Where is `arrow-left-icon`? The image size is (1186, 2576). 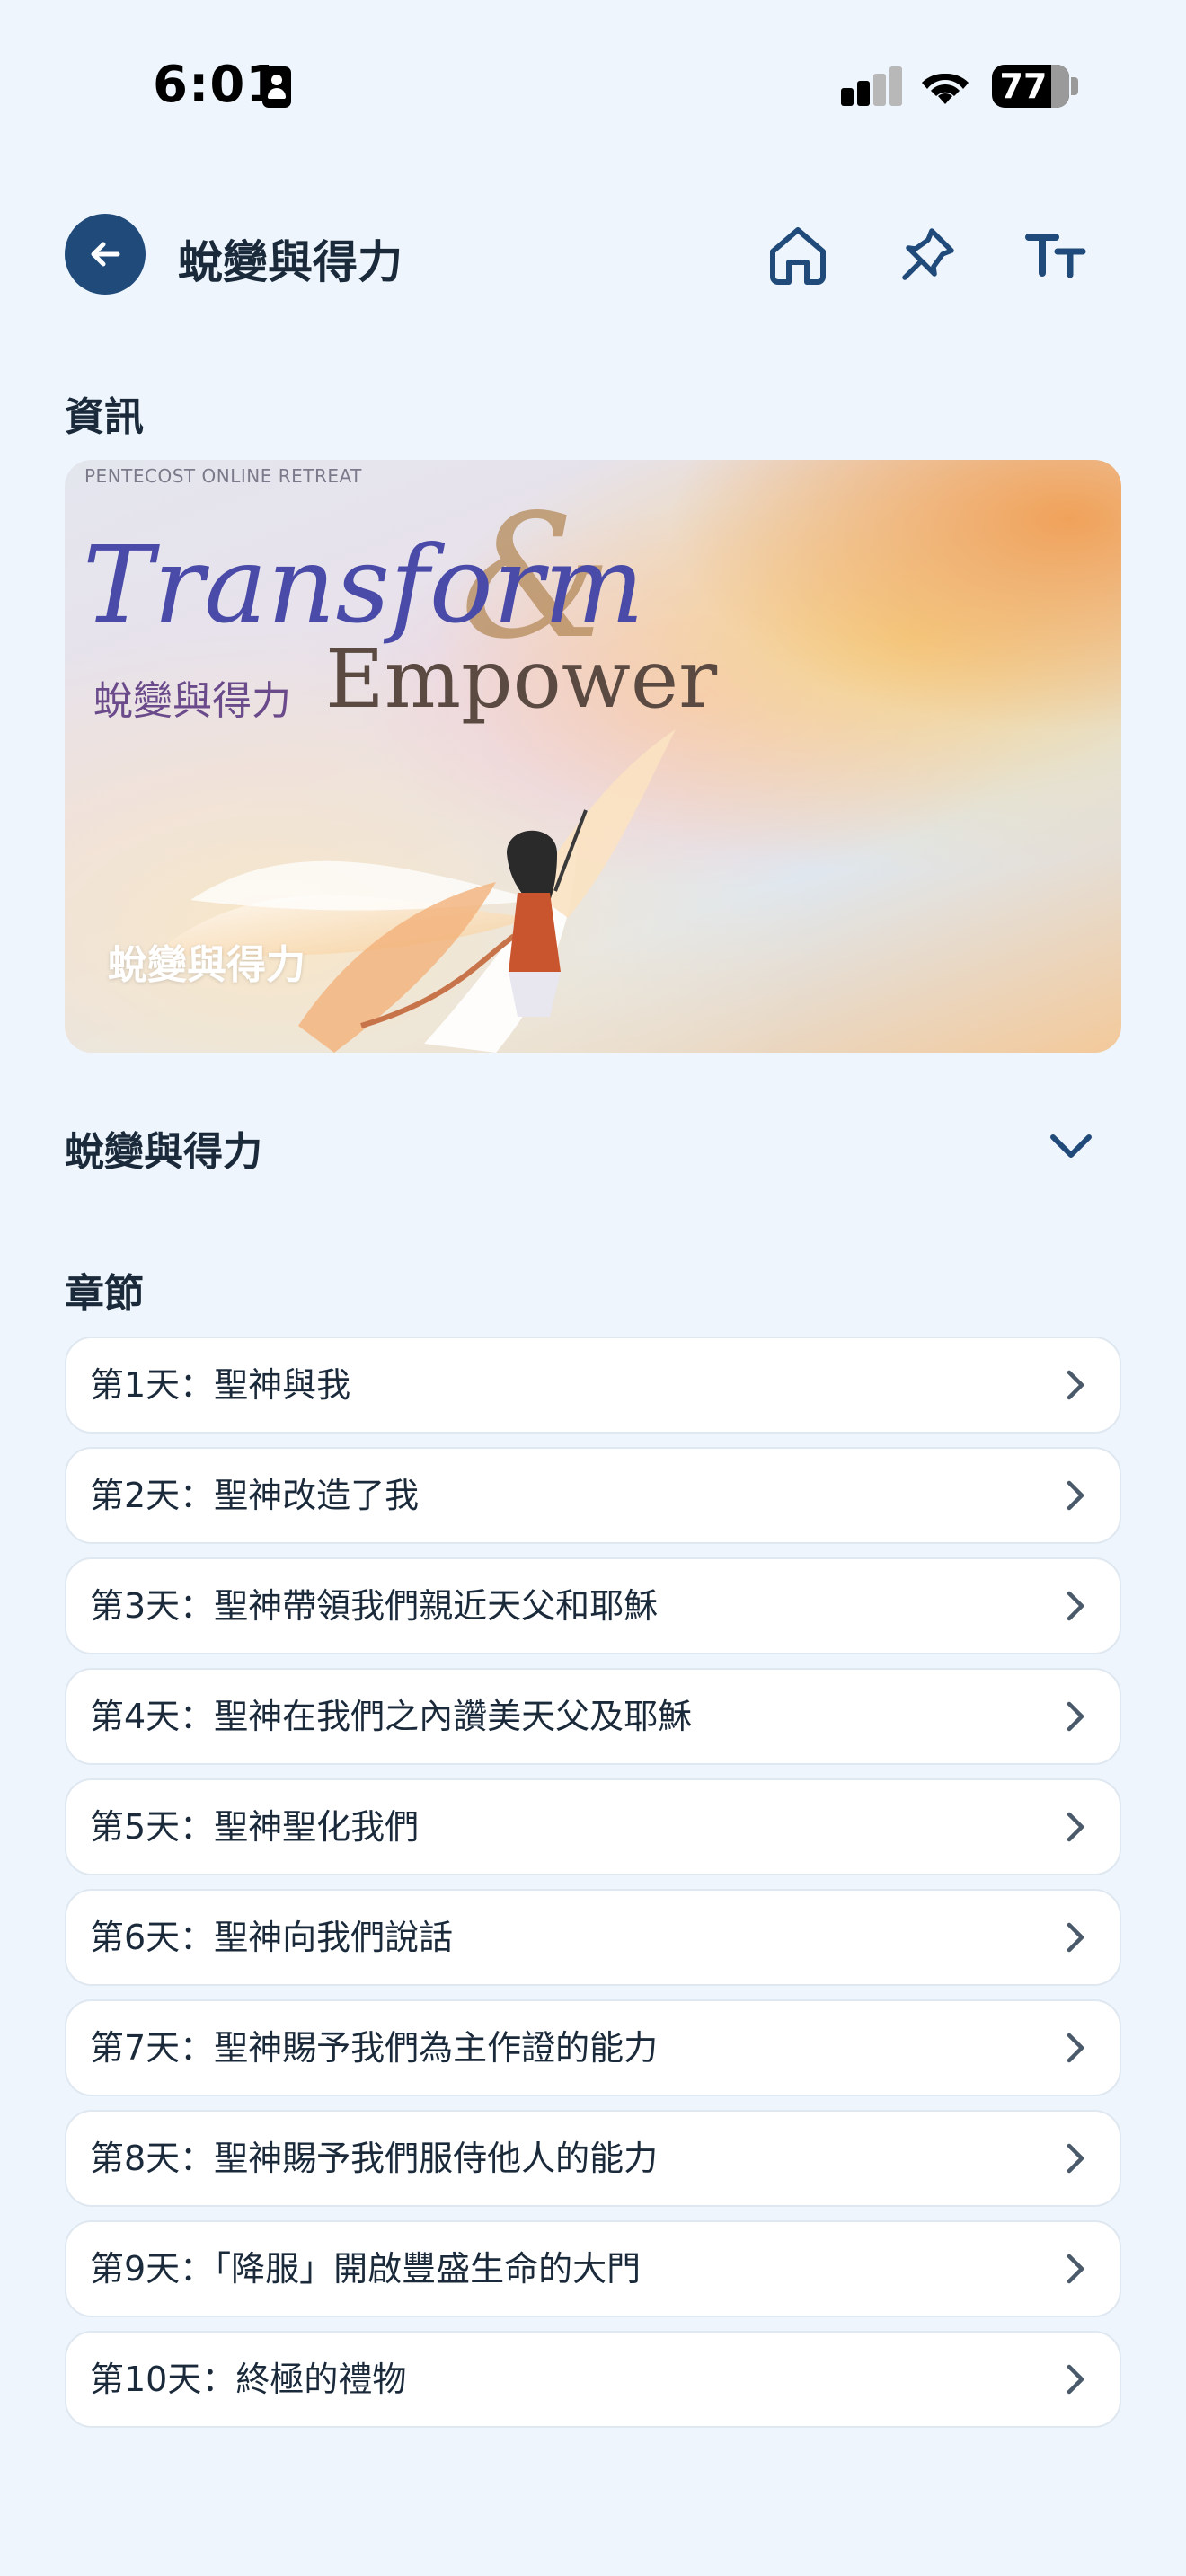
arrow-left-icon is located at coordinates (105, 254).